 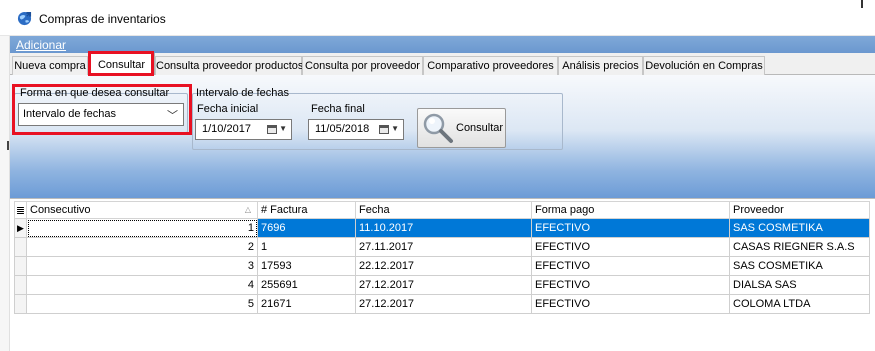 What do you see at coordinates (142, 247) in the screenshot?
I see `cell-consecutivo: 2` at bounding box center [142, 247].